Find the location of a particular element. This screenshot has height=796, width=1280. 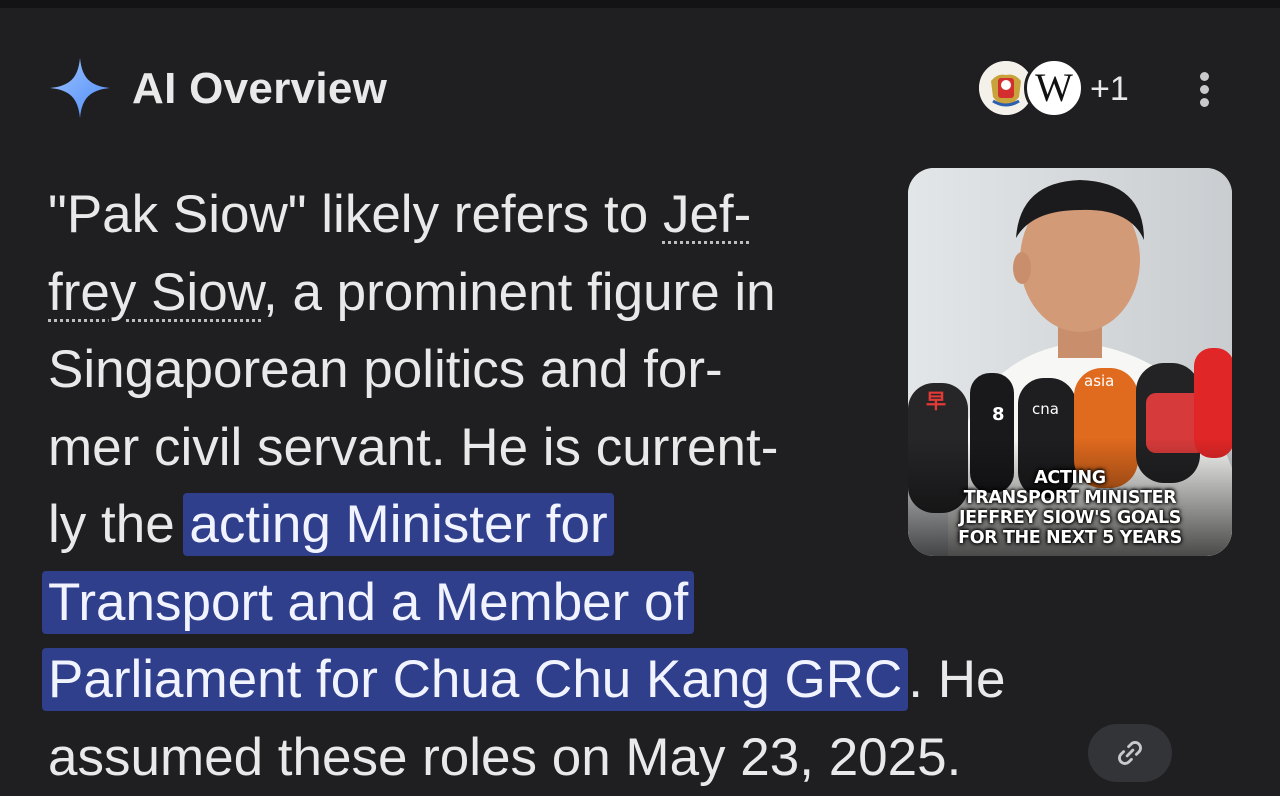

wikipedia-icon: W is located at coordinates (1054, 88).